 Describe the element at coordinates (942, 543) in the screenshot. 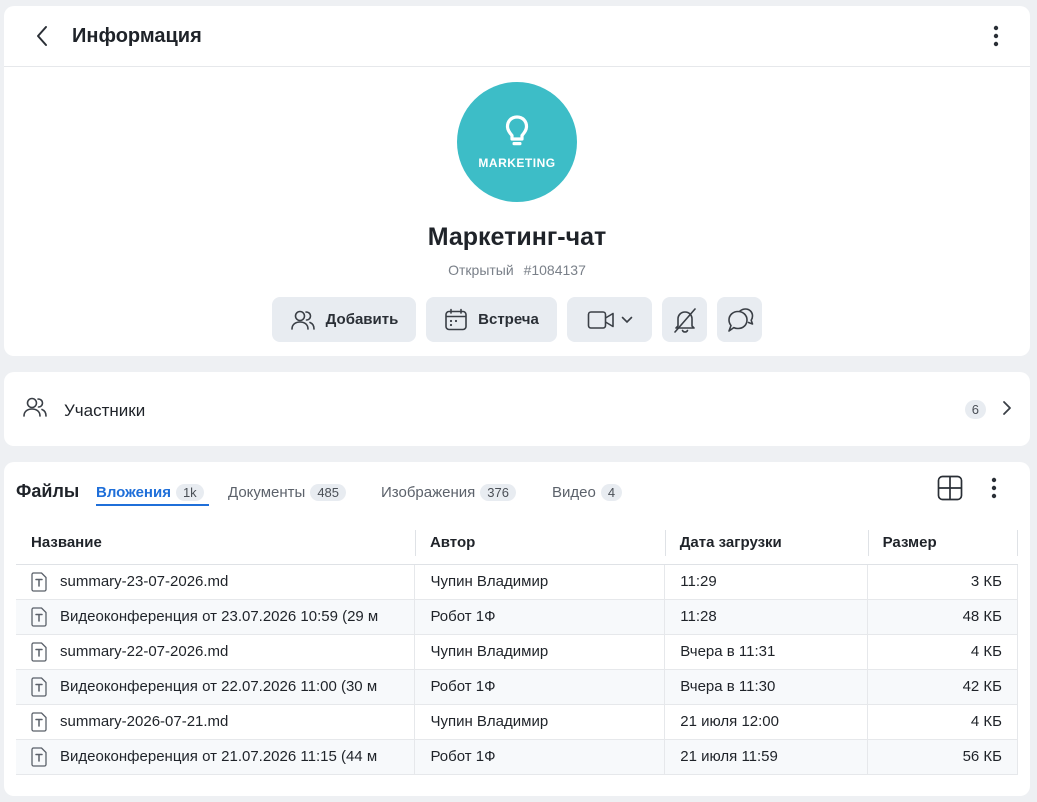

I see `column-header-size: Размер` at that location.